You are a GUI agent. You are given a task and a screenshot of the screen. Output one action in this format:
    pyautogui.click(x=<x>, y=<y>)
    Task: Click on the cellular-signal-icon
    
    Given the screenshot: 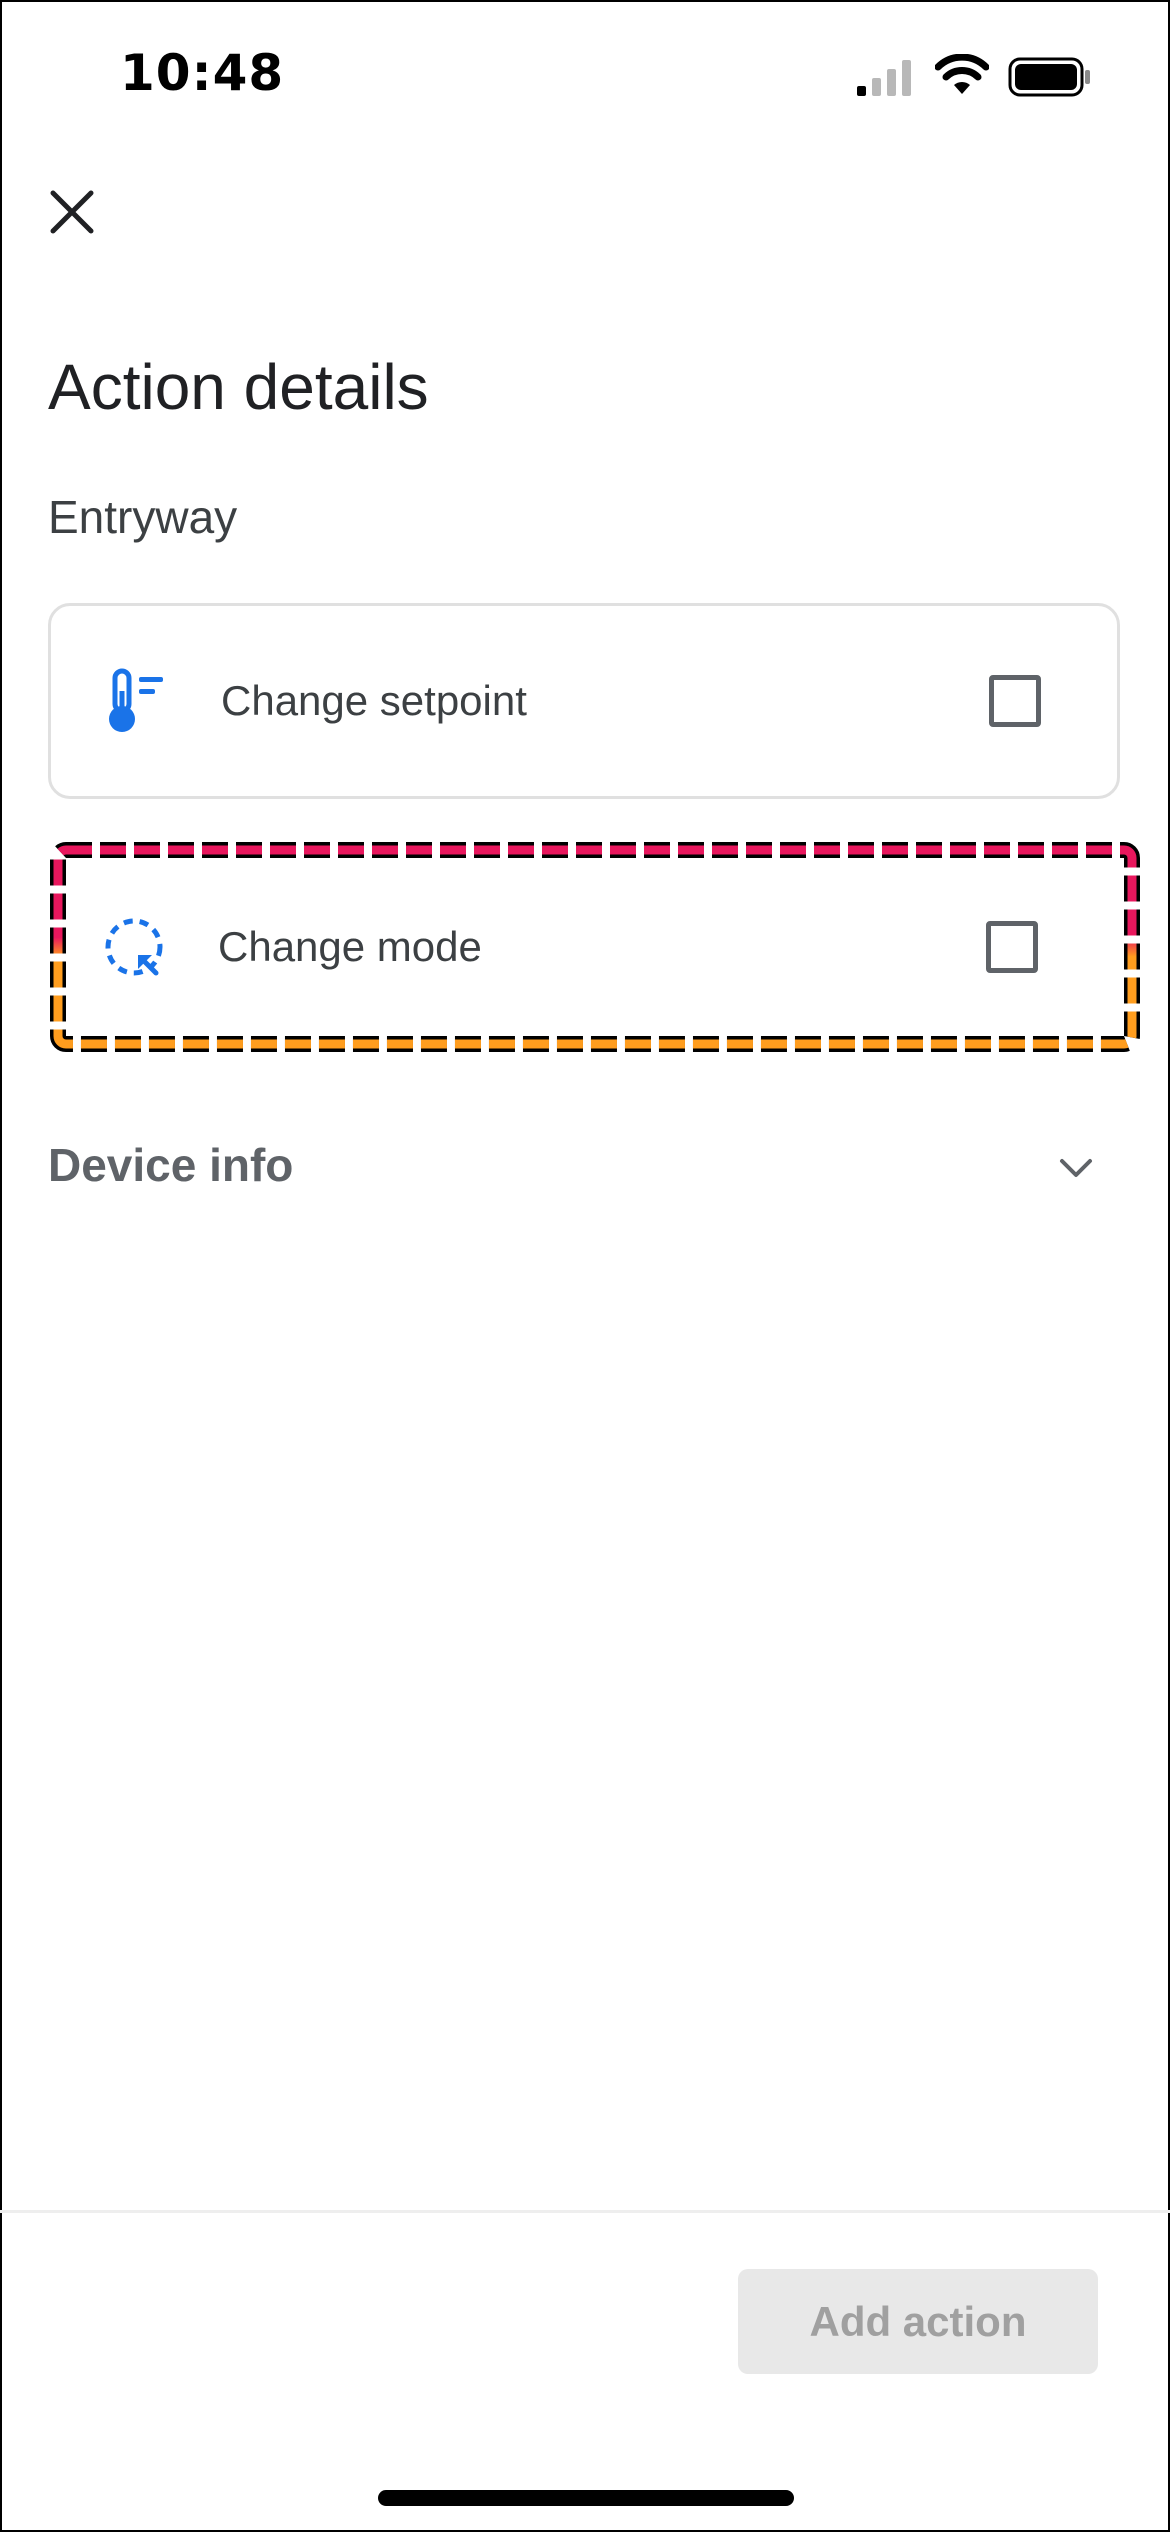 What is the action you would take?
    pyautogui.click(x=884, y=78)
    